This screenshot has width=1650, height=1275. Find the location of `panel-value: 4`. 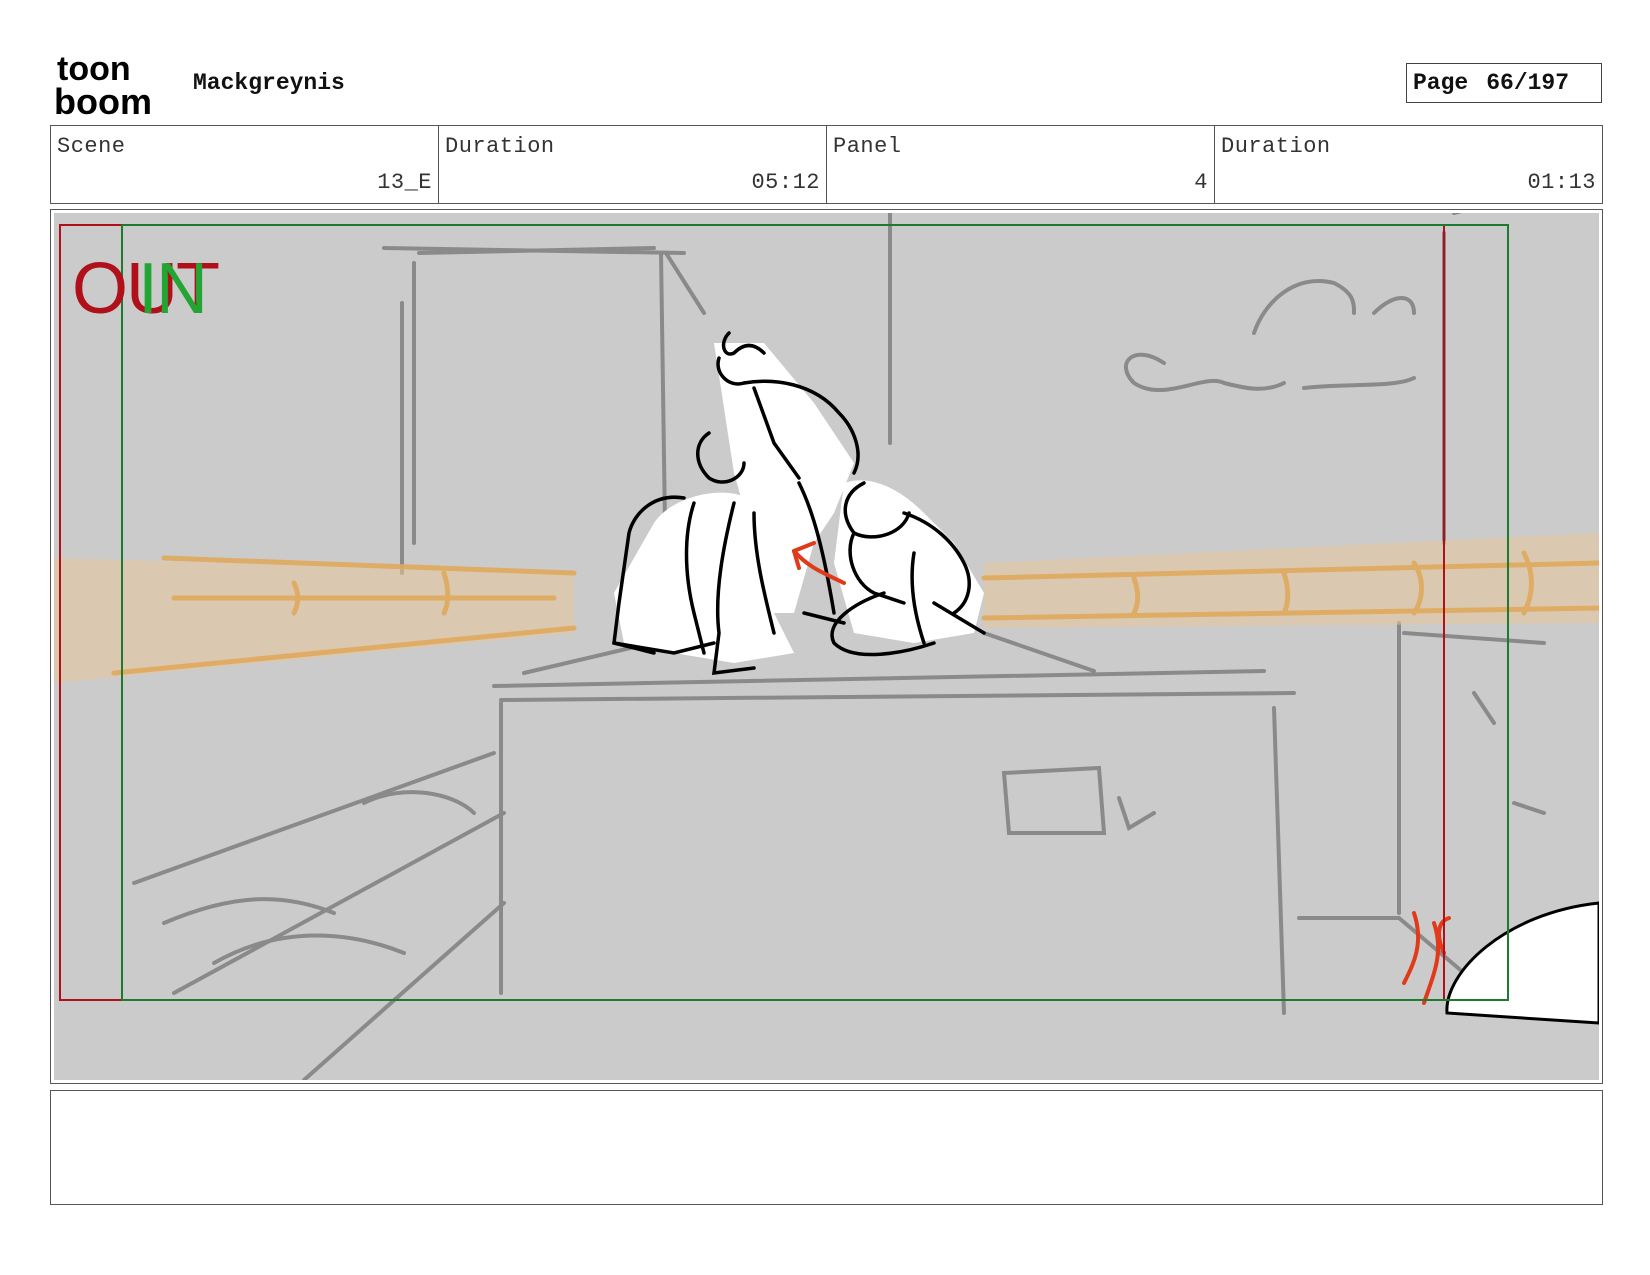

panel-value: 4 is located at coordinates (1201, 182).